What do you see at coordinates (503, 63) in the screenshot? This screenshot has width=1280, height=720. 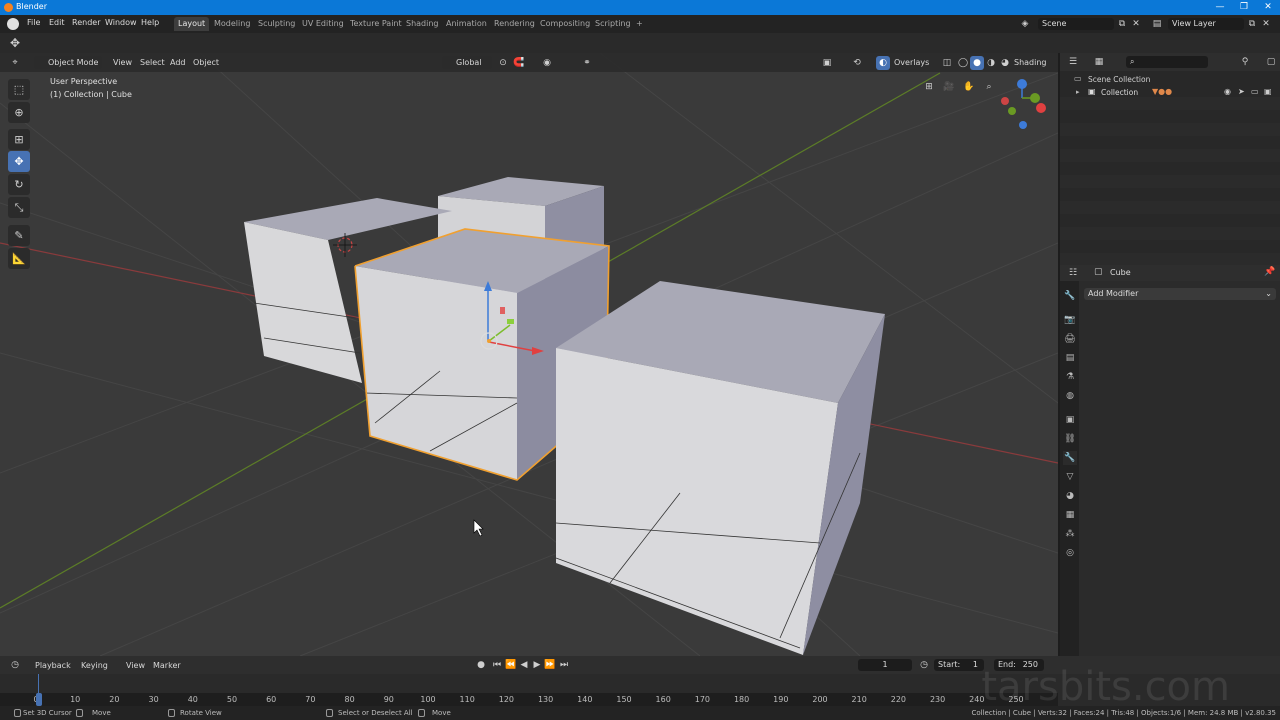 I see `pivot-point-icon: ⊙` at bounding box center [503, 63].